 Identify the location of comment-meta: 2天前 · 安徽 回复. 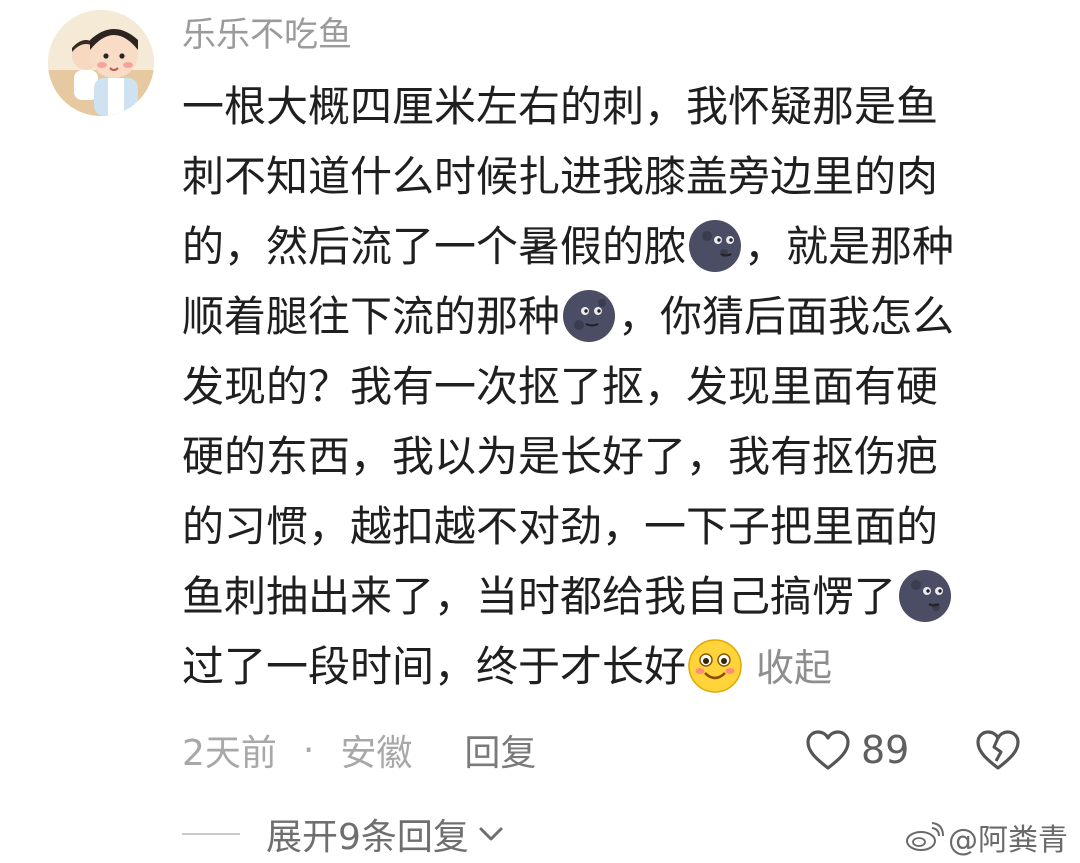
(359, 750).